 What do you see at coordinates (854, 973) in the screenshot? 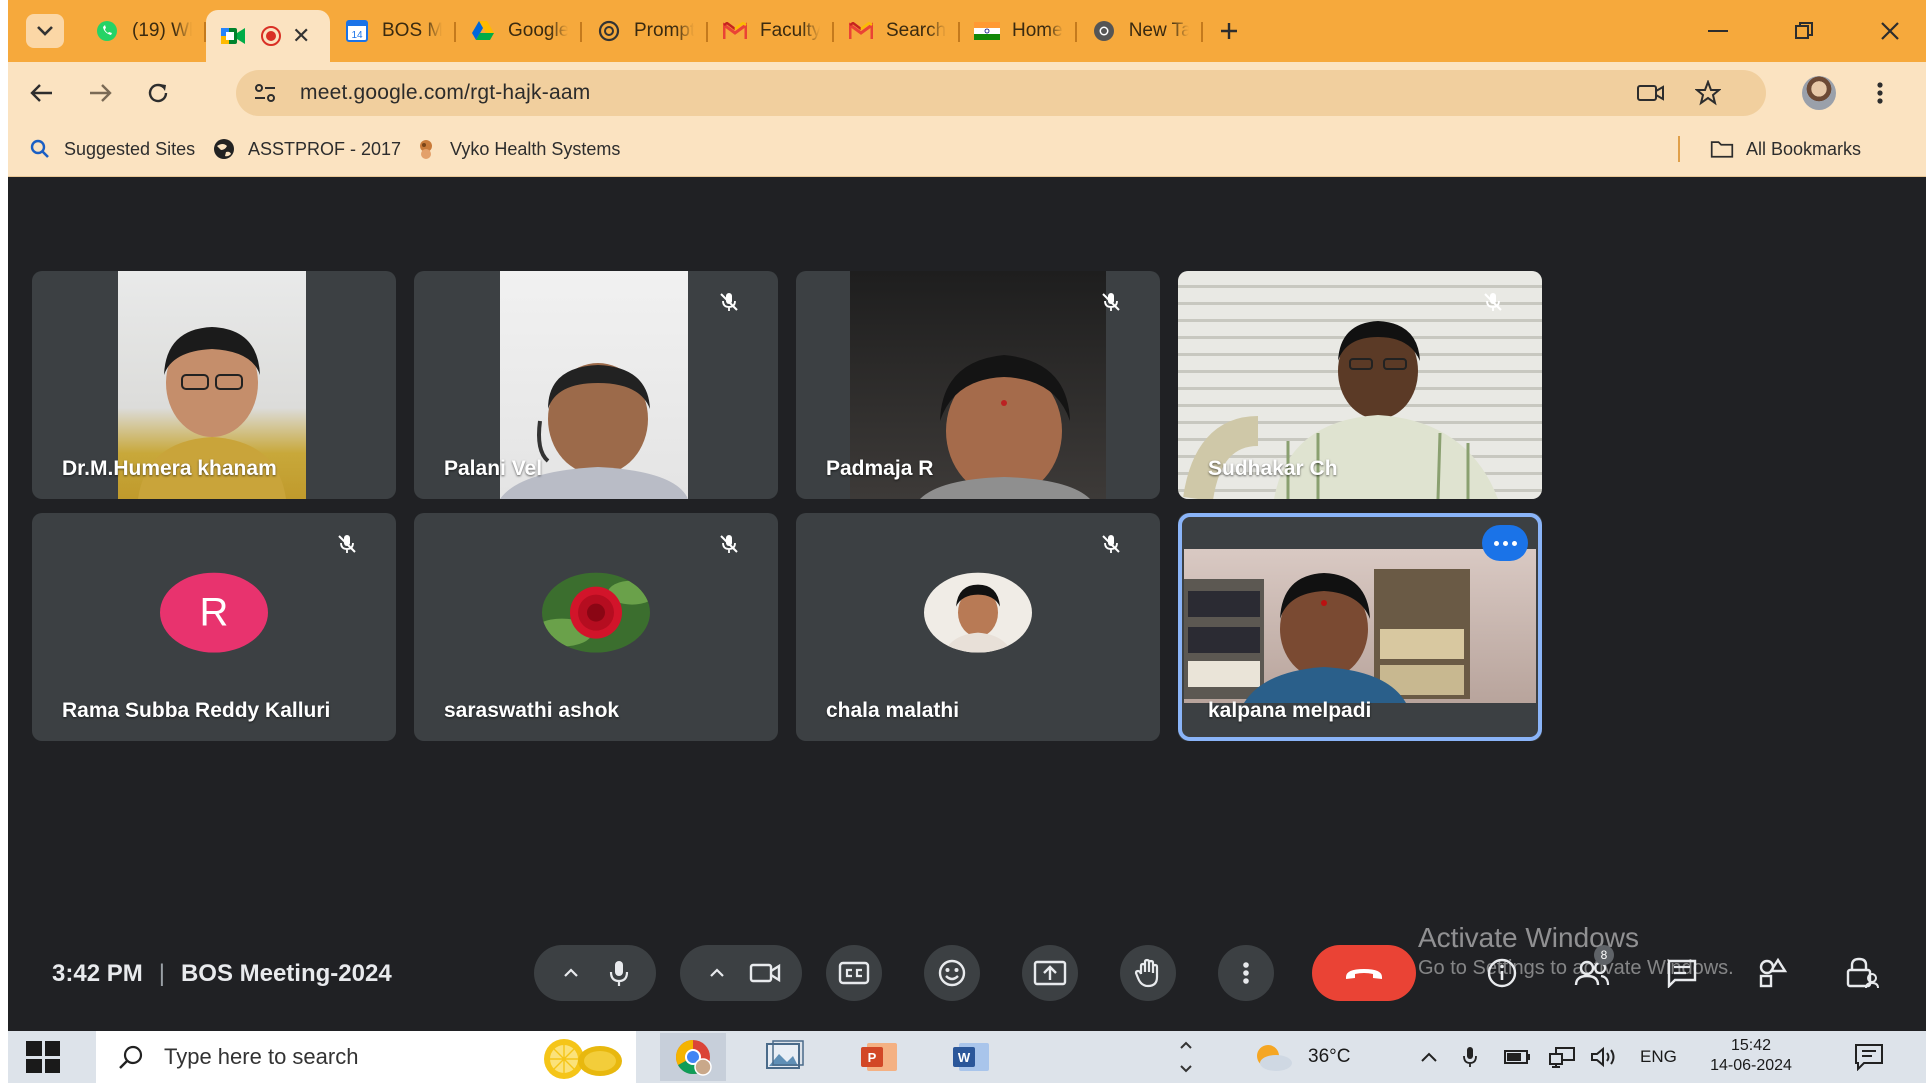
I see `captions-button` at bounding box center [854, 973].